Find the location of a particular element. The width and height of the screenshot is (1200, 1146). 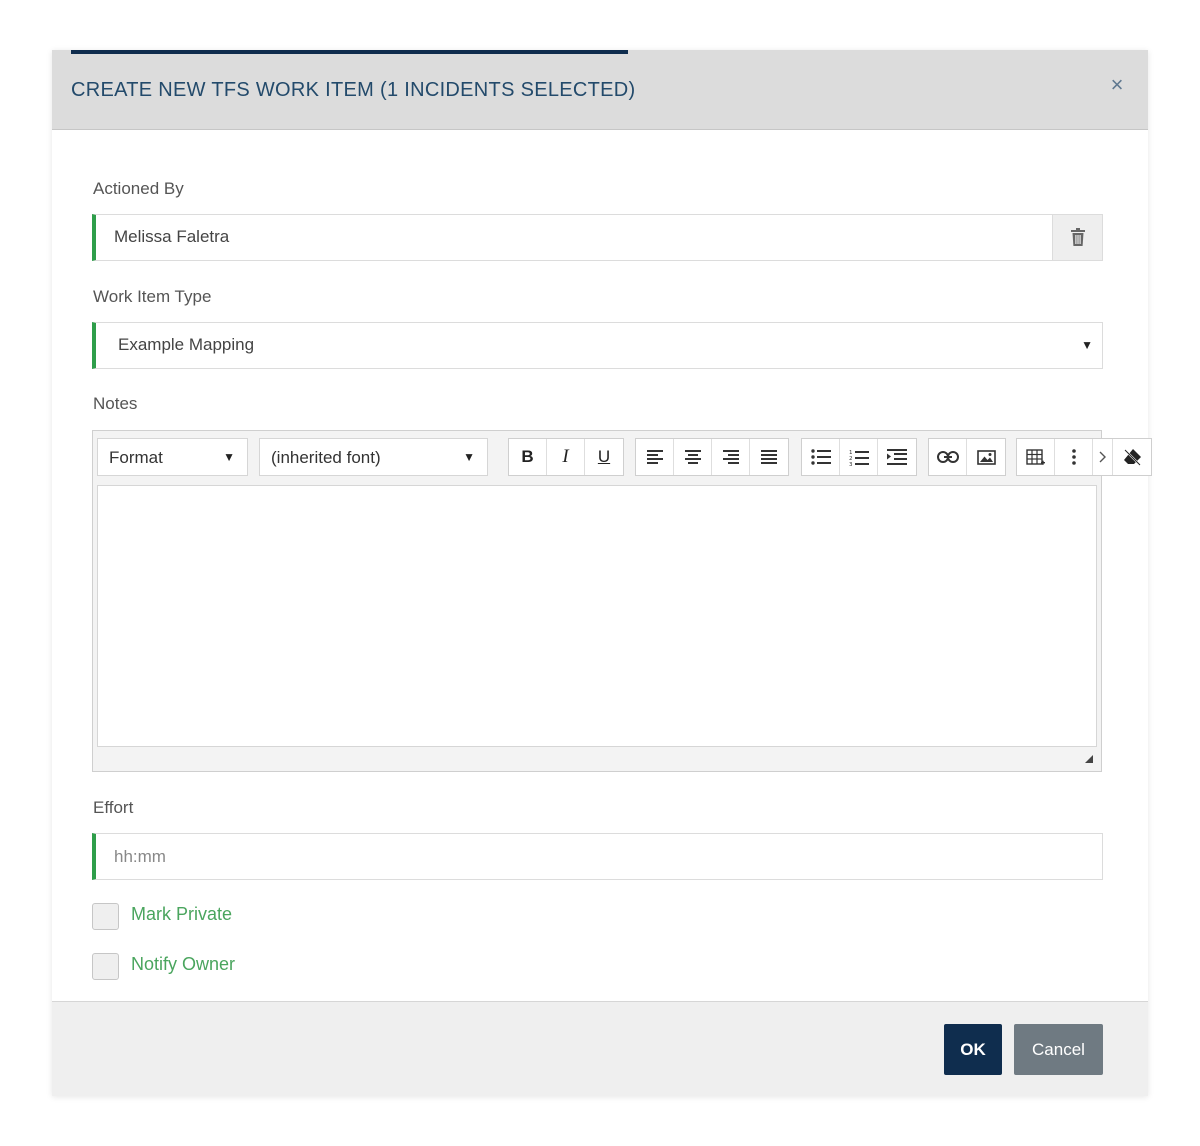

clear-formatting-button is located at coordinates (1132, 457).